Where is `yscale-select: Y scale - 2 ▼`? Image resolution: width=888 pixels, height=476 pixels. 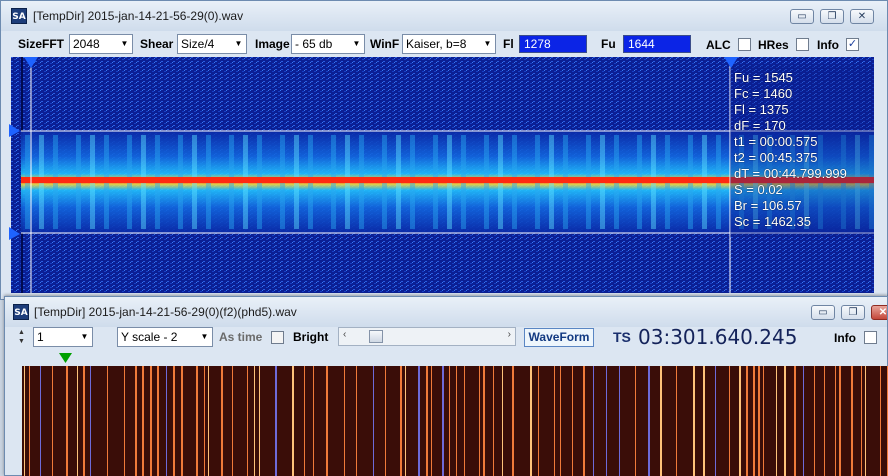 yscale-select: Y scale - 2 ▼ is located at coordinates (165, 337).